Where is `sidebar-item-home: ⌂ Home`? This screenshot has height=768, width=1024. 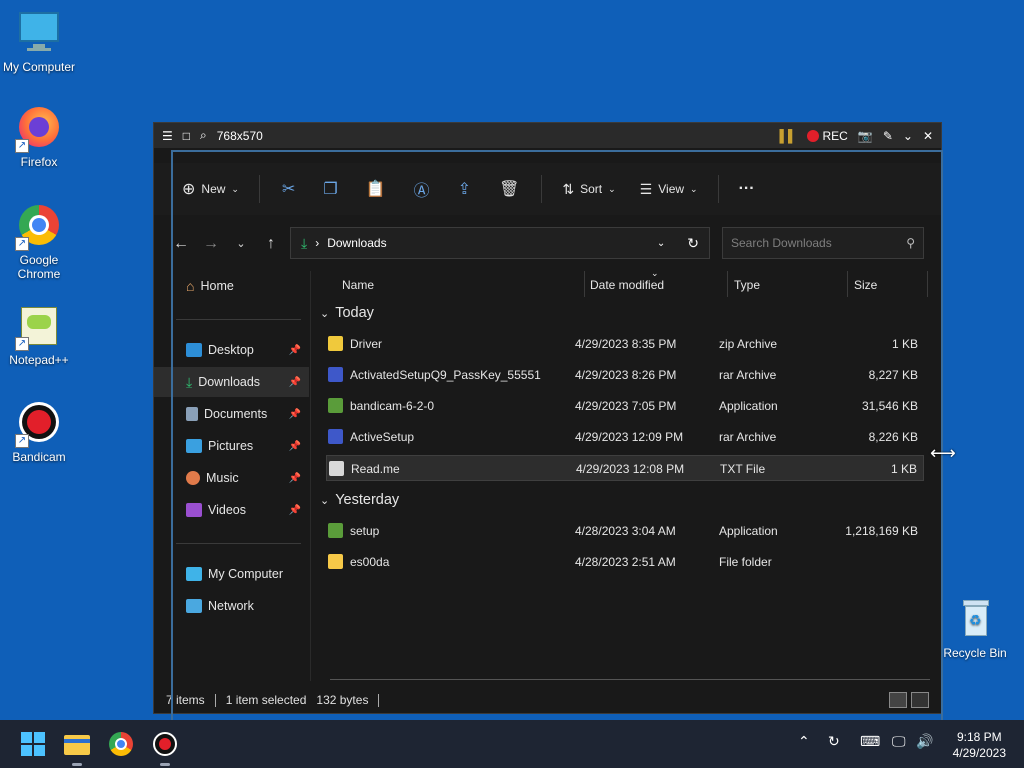 sidebar-item-home: ⌂ Home is located at coordinates (231, 286).